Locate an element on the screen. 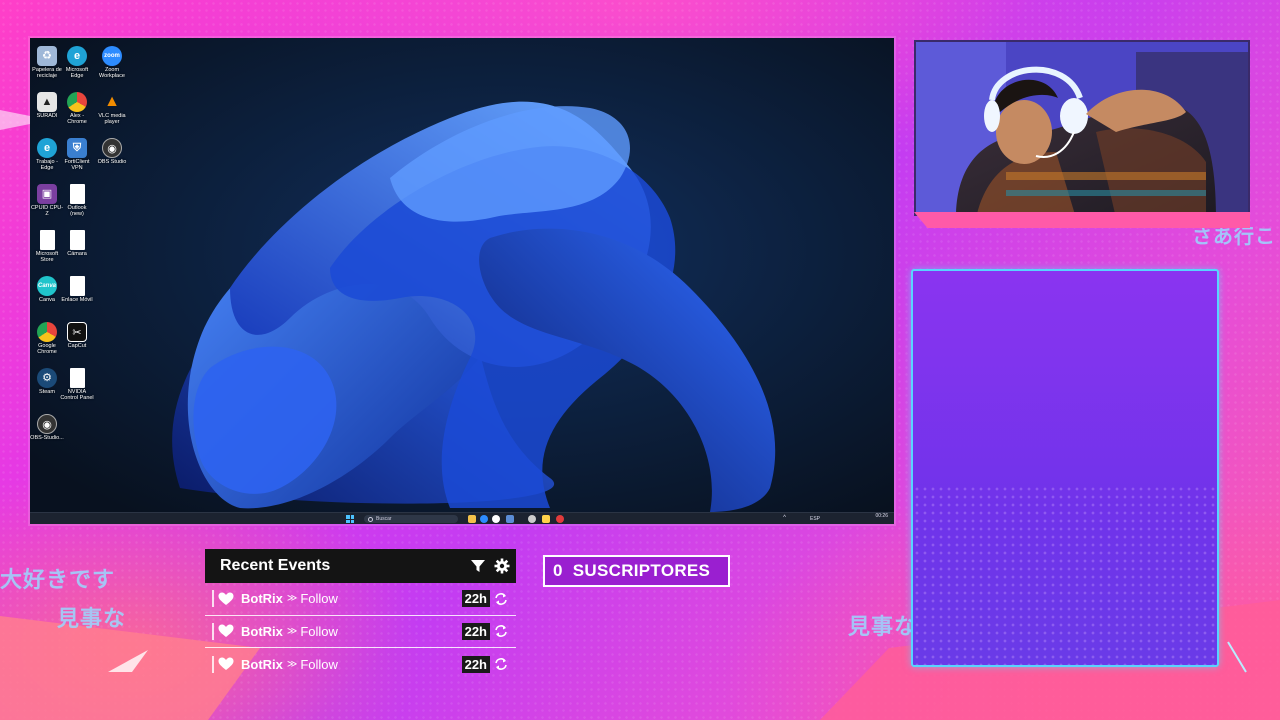  desktop-icon: ▲ SURADI is located at coordinates (47, 105).